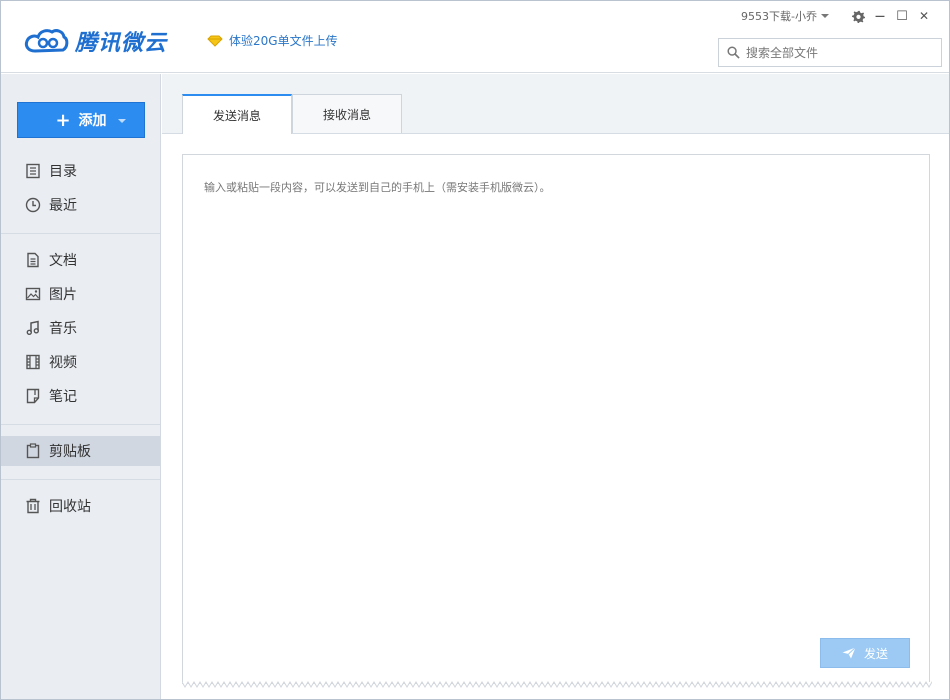 Image resolution: width=950 pixels, height=700 pixels. What do you see at coordinates (80, 362) in the screenshot?
I see `sidebar-item-video: 视频` at bounding box center [80, 362].